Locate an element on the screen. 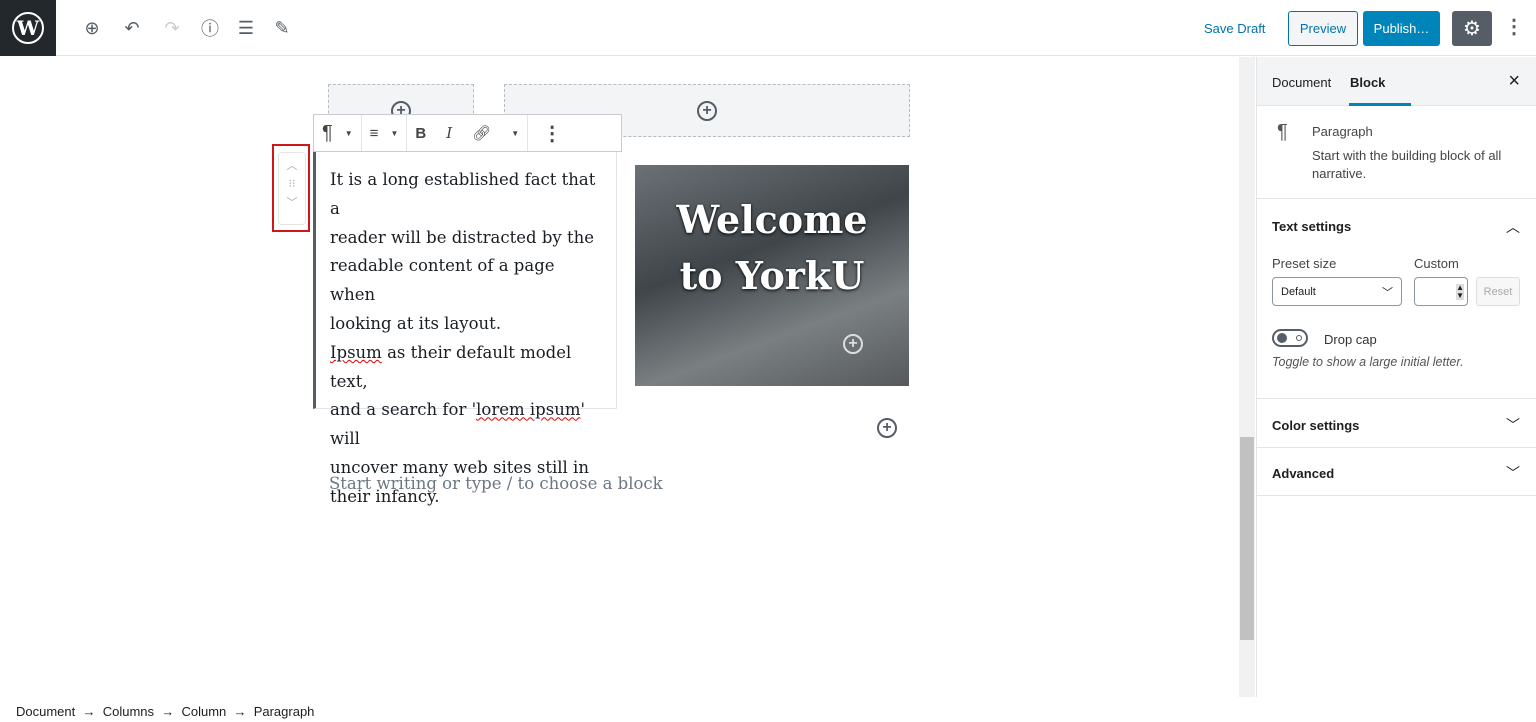 This screenshot has height=722, width=1536. block-toolbar: ¶ ▼ ≡ ▼ B I 🔗︎ ▼ ⋮ is located at coordinates (467, 133).